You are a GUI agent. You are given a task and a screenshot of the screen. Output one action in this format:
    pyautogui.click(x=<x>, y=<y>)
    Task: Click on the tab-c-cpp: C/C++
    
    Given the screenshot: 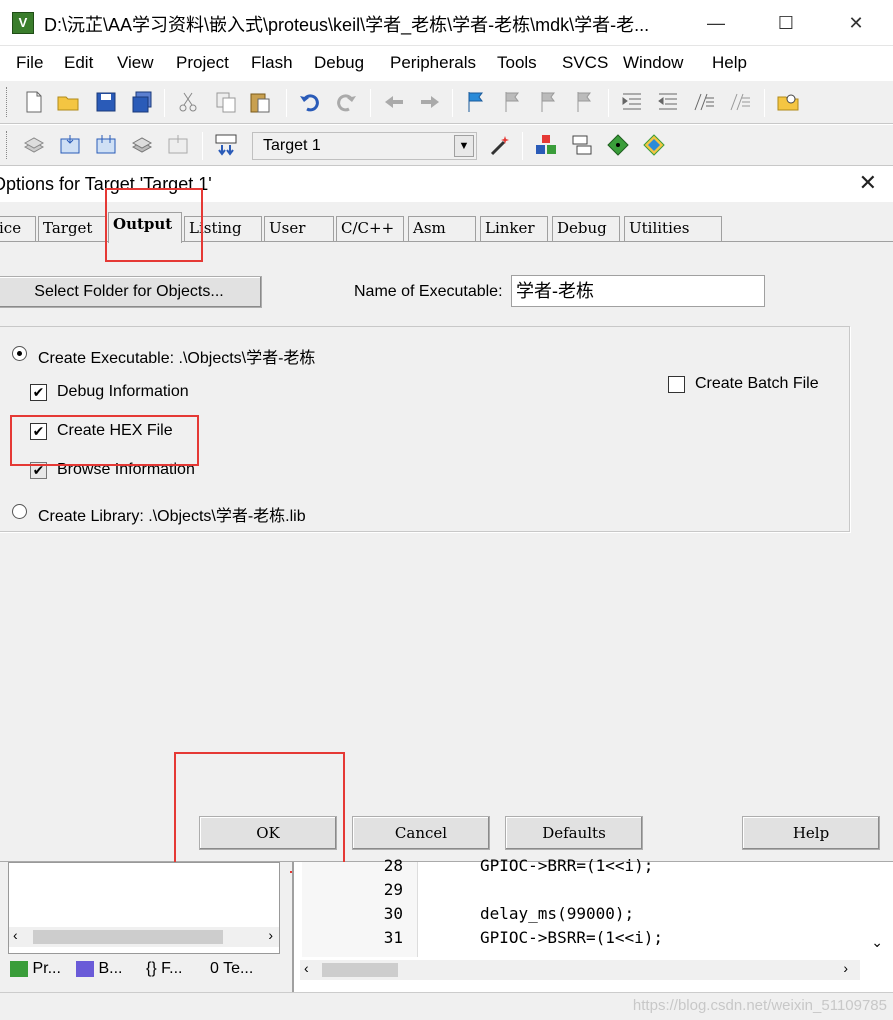 What is the action you would take?
    pyautogui.click(x=370, y=229)
    